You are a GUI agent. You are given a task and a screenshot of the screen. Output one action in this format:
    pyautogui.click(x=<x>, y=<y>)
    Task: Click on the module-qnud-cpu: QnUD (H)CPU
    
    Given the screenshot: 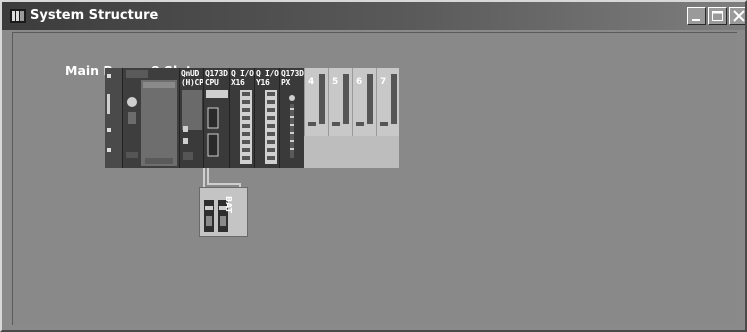 What is the action you would take?
    pyautogui.click(x=193, y=118)
    